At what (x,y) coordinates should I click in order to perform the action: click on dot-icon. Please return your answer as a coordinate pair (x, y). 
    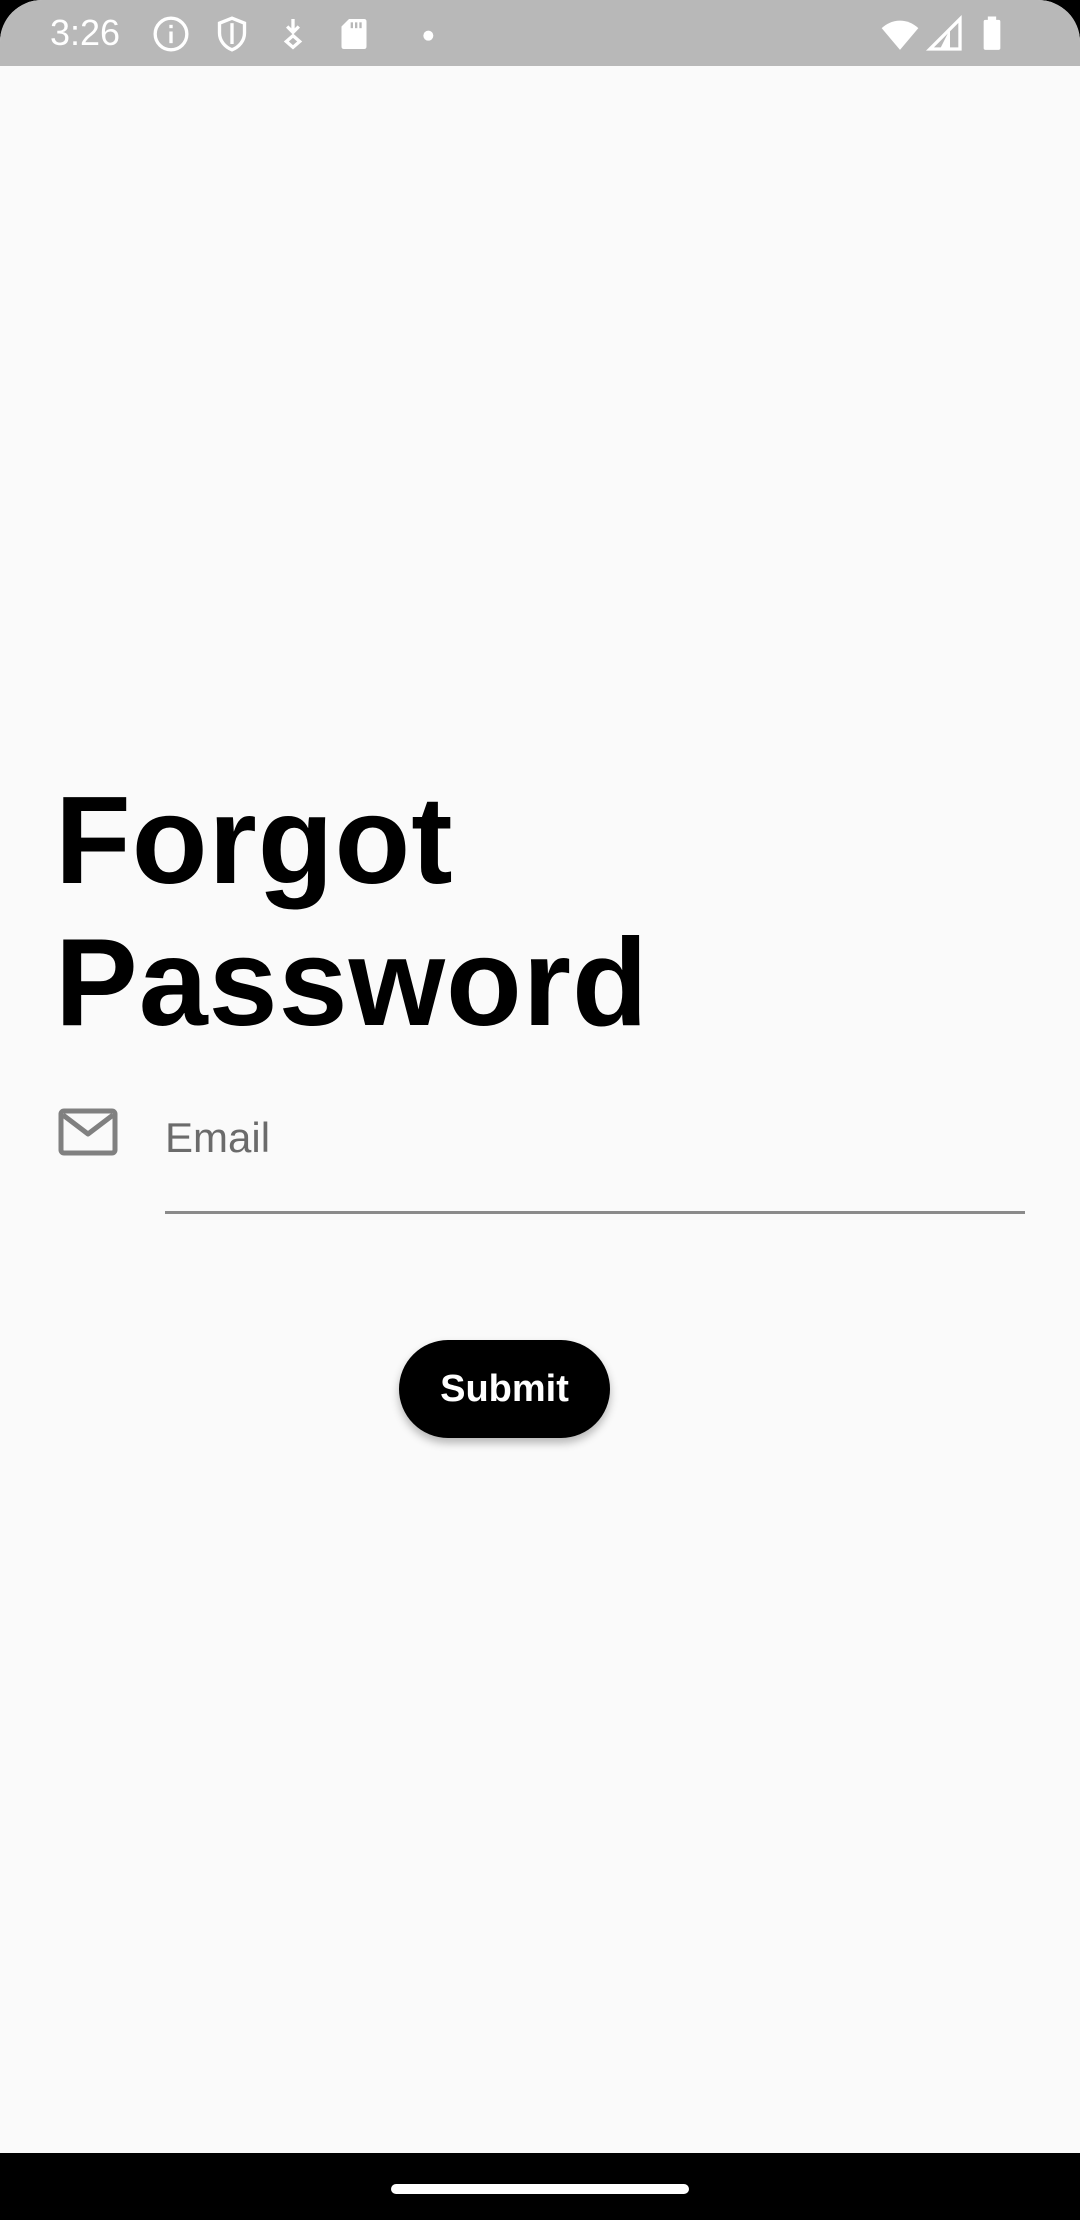
    Looking at the image, I should click on (415, 34).